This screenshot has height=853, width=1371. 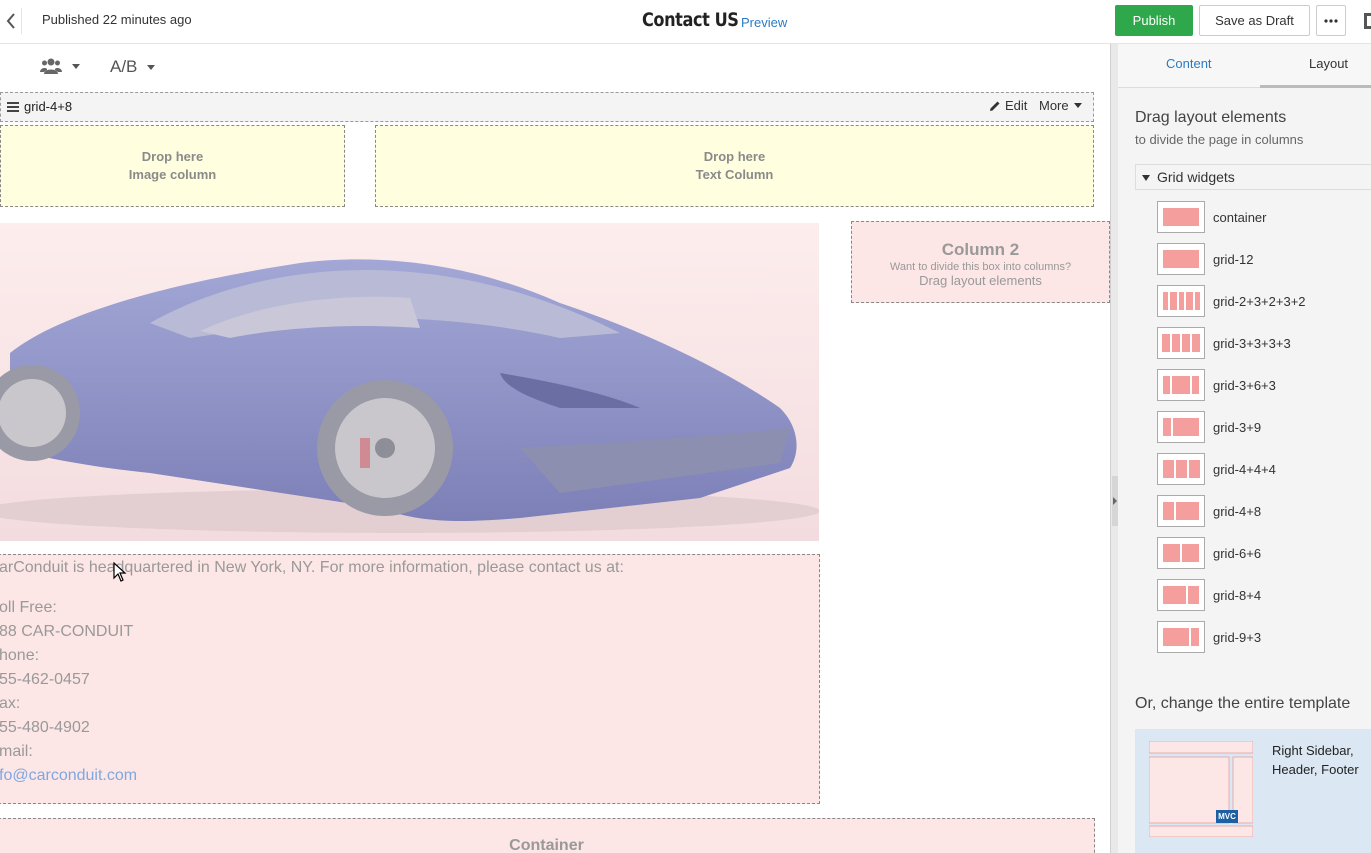 I want to click on widget-grid-3-6-3: grid-3+6+3, so click(x=1216, y=385).